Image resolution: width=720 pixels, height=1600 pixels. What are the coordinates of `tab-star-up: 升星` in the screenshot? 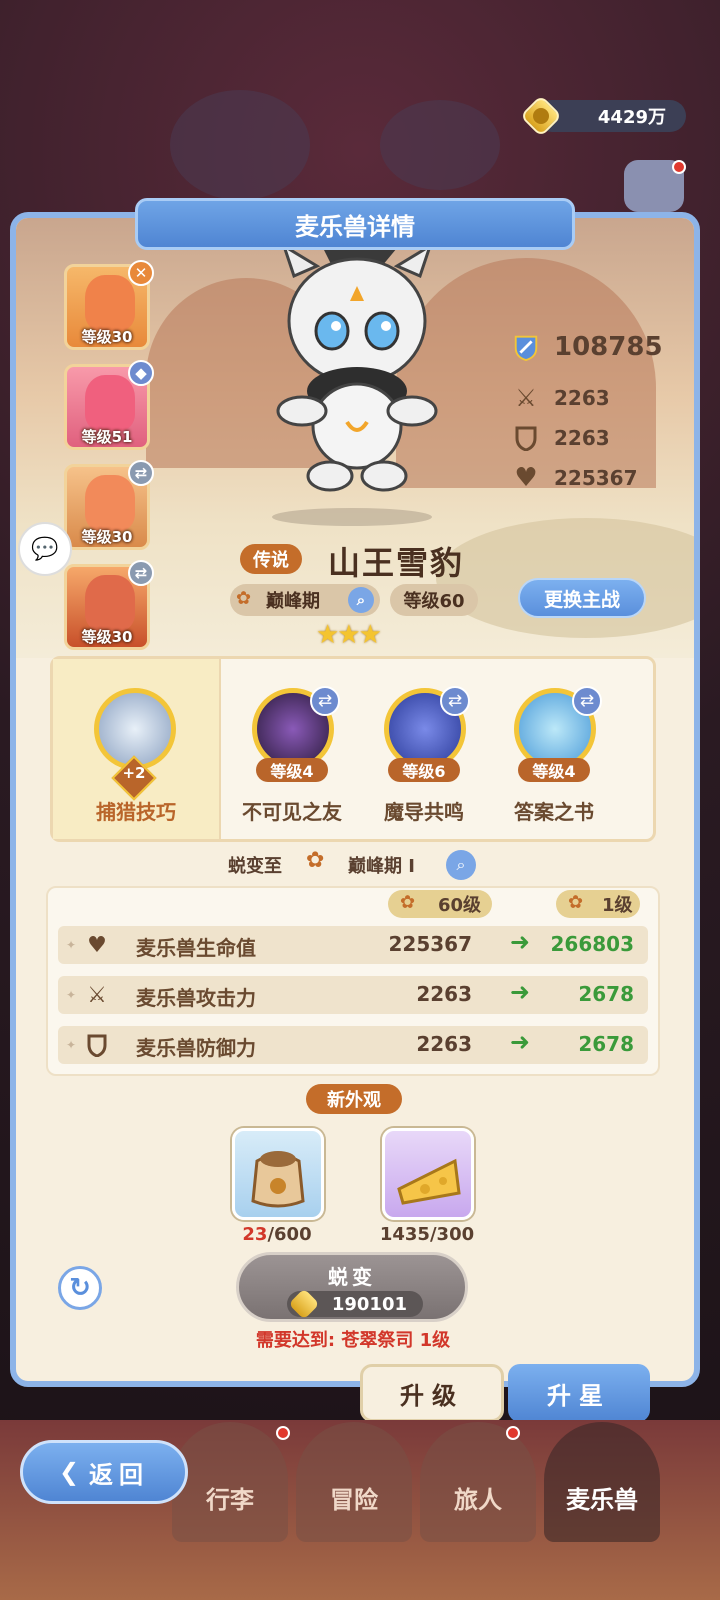 It's located at (579, 1393).